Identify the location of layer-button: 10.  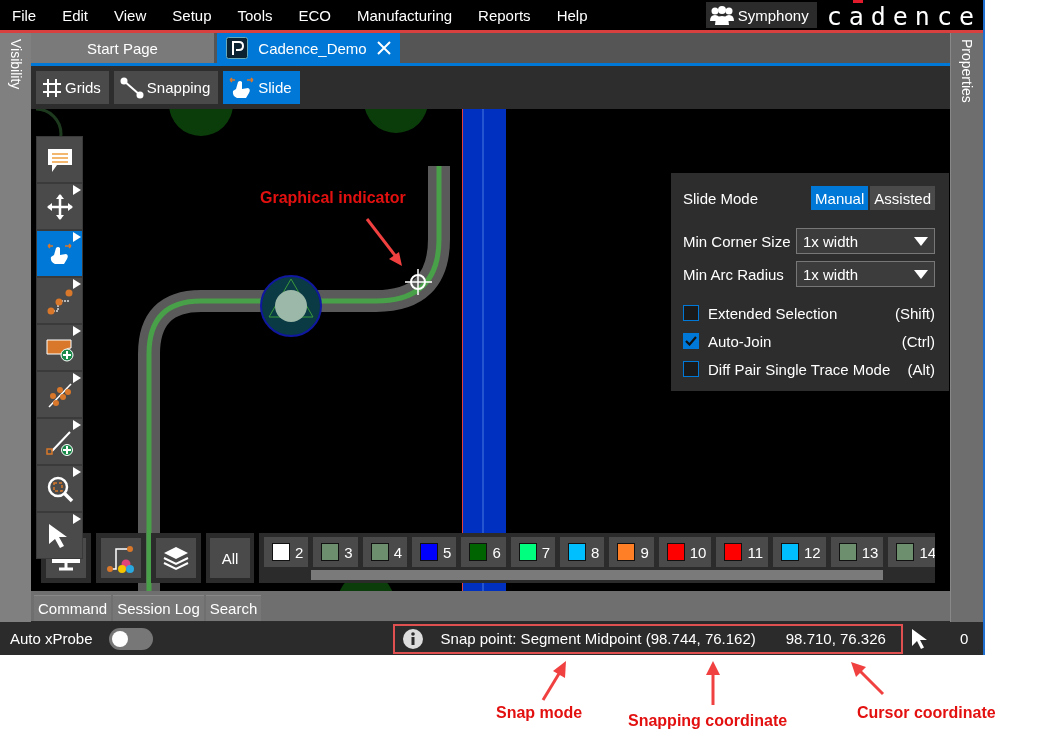
(685, 552).